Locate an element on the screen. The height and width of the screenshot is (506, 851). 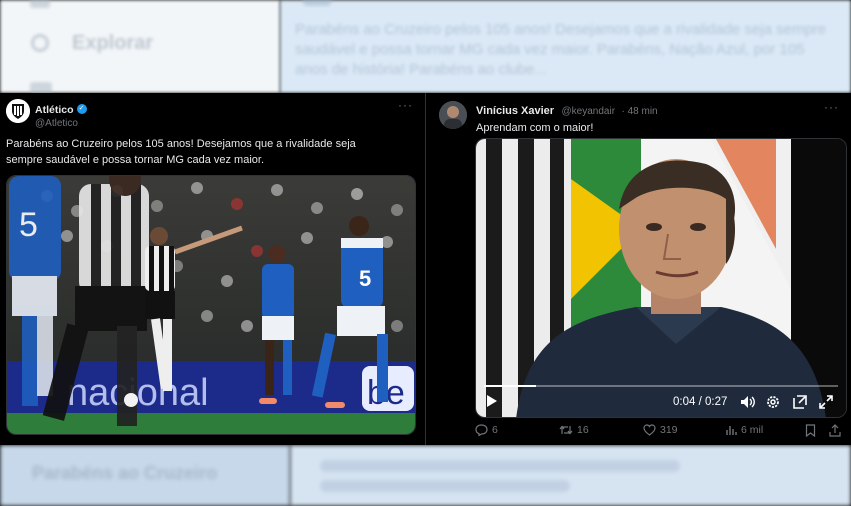
tweet-text: Aprendam com o maior! is located at coordinates (535, 128).